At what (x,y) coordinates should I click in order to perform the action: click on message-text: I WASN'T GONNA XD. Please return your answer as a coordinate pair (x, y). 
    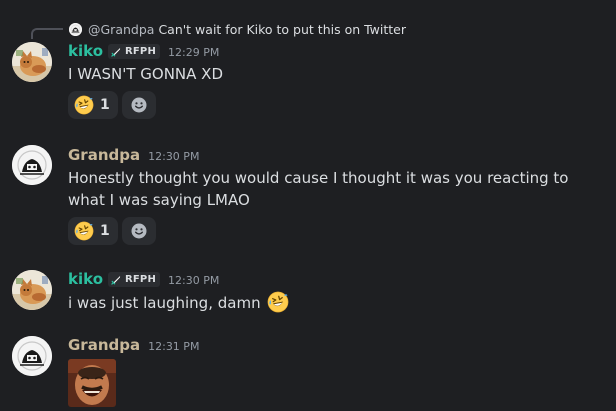
    Looking at the image, I should click on (145, 74).